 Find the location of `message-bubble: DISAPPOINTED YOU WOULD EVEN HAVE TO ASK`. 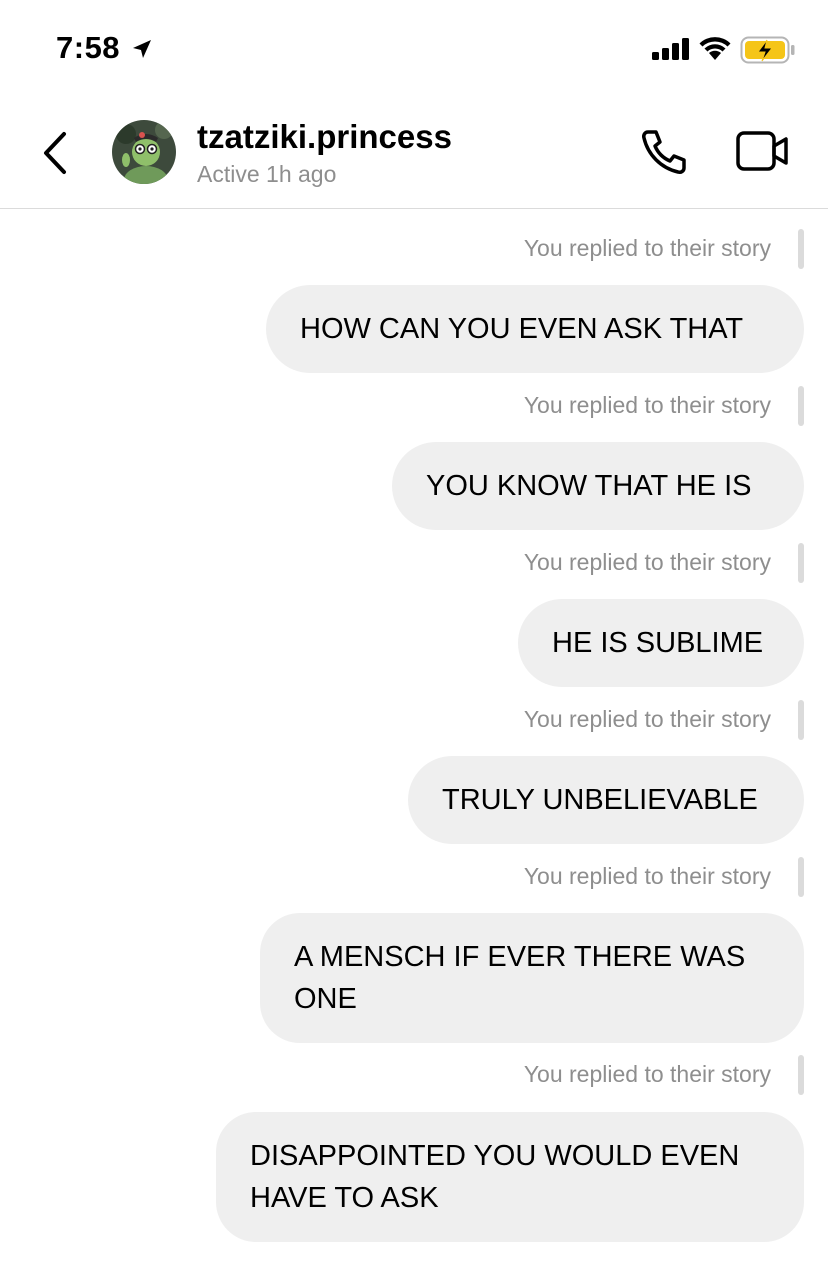

message-bubble: DISAPPOINTED YOU WOULD EVEN HAVE TO ASK is located at coordinates (510, 1177).